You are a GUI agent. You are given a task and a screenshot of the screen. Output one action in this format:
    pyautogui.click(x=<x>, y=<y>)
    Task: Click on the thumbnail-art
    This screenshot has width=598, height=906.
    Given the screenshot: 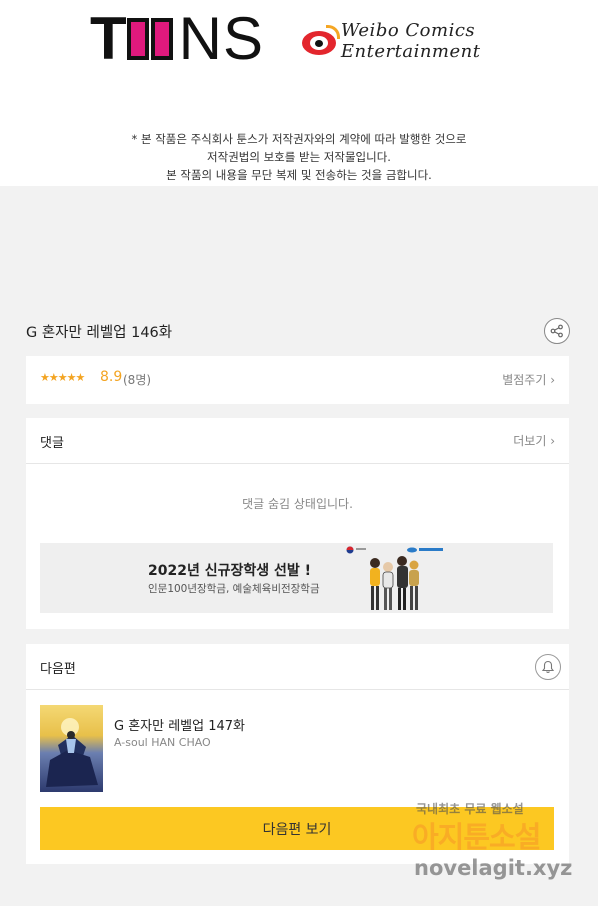 What is the action you would take?
    pyautogui.click(x=72, y=752)
    